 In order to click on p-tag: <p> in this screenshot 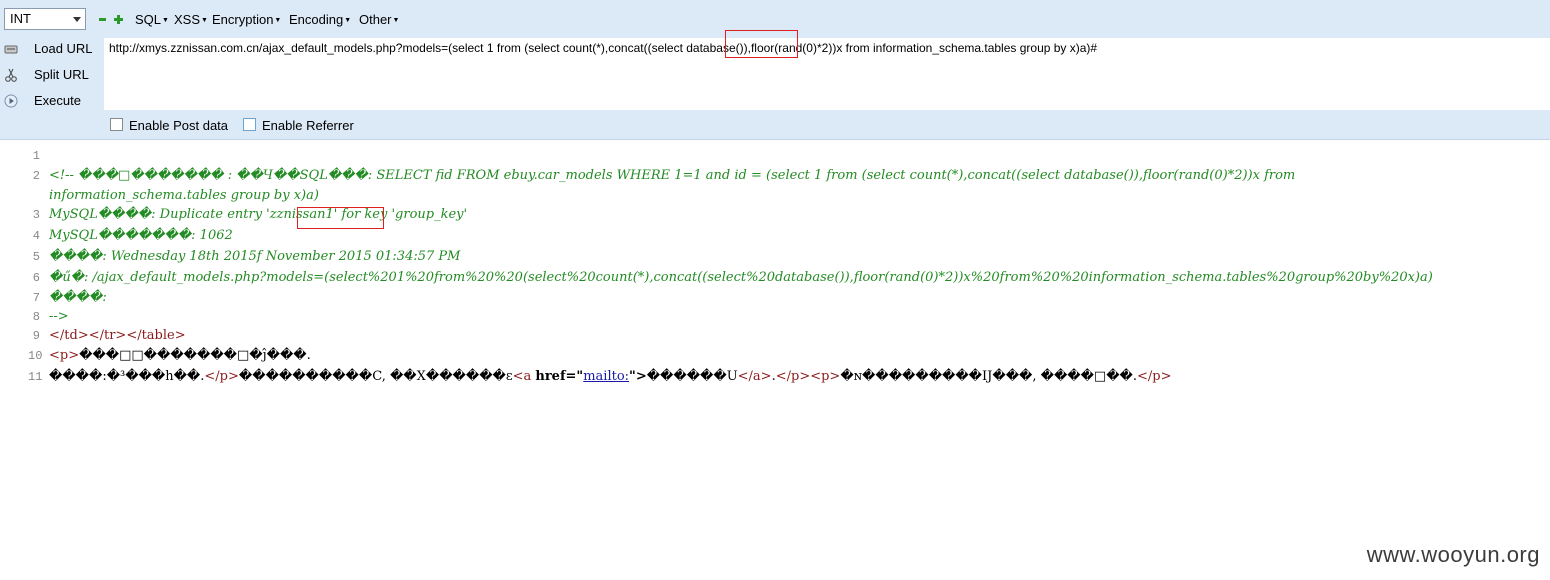, I will do `click(64, 355)`.